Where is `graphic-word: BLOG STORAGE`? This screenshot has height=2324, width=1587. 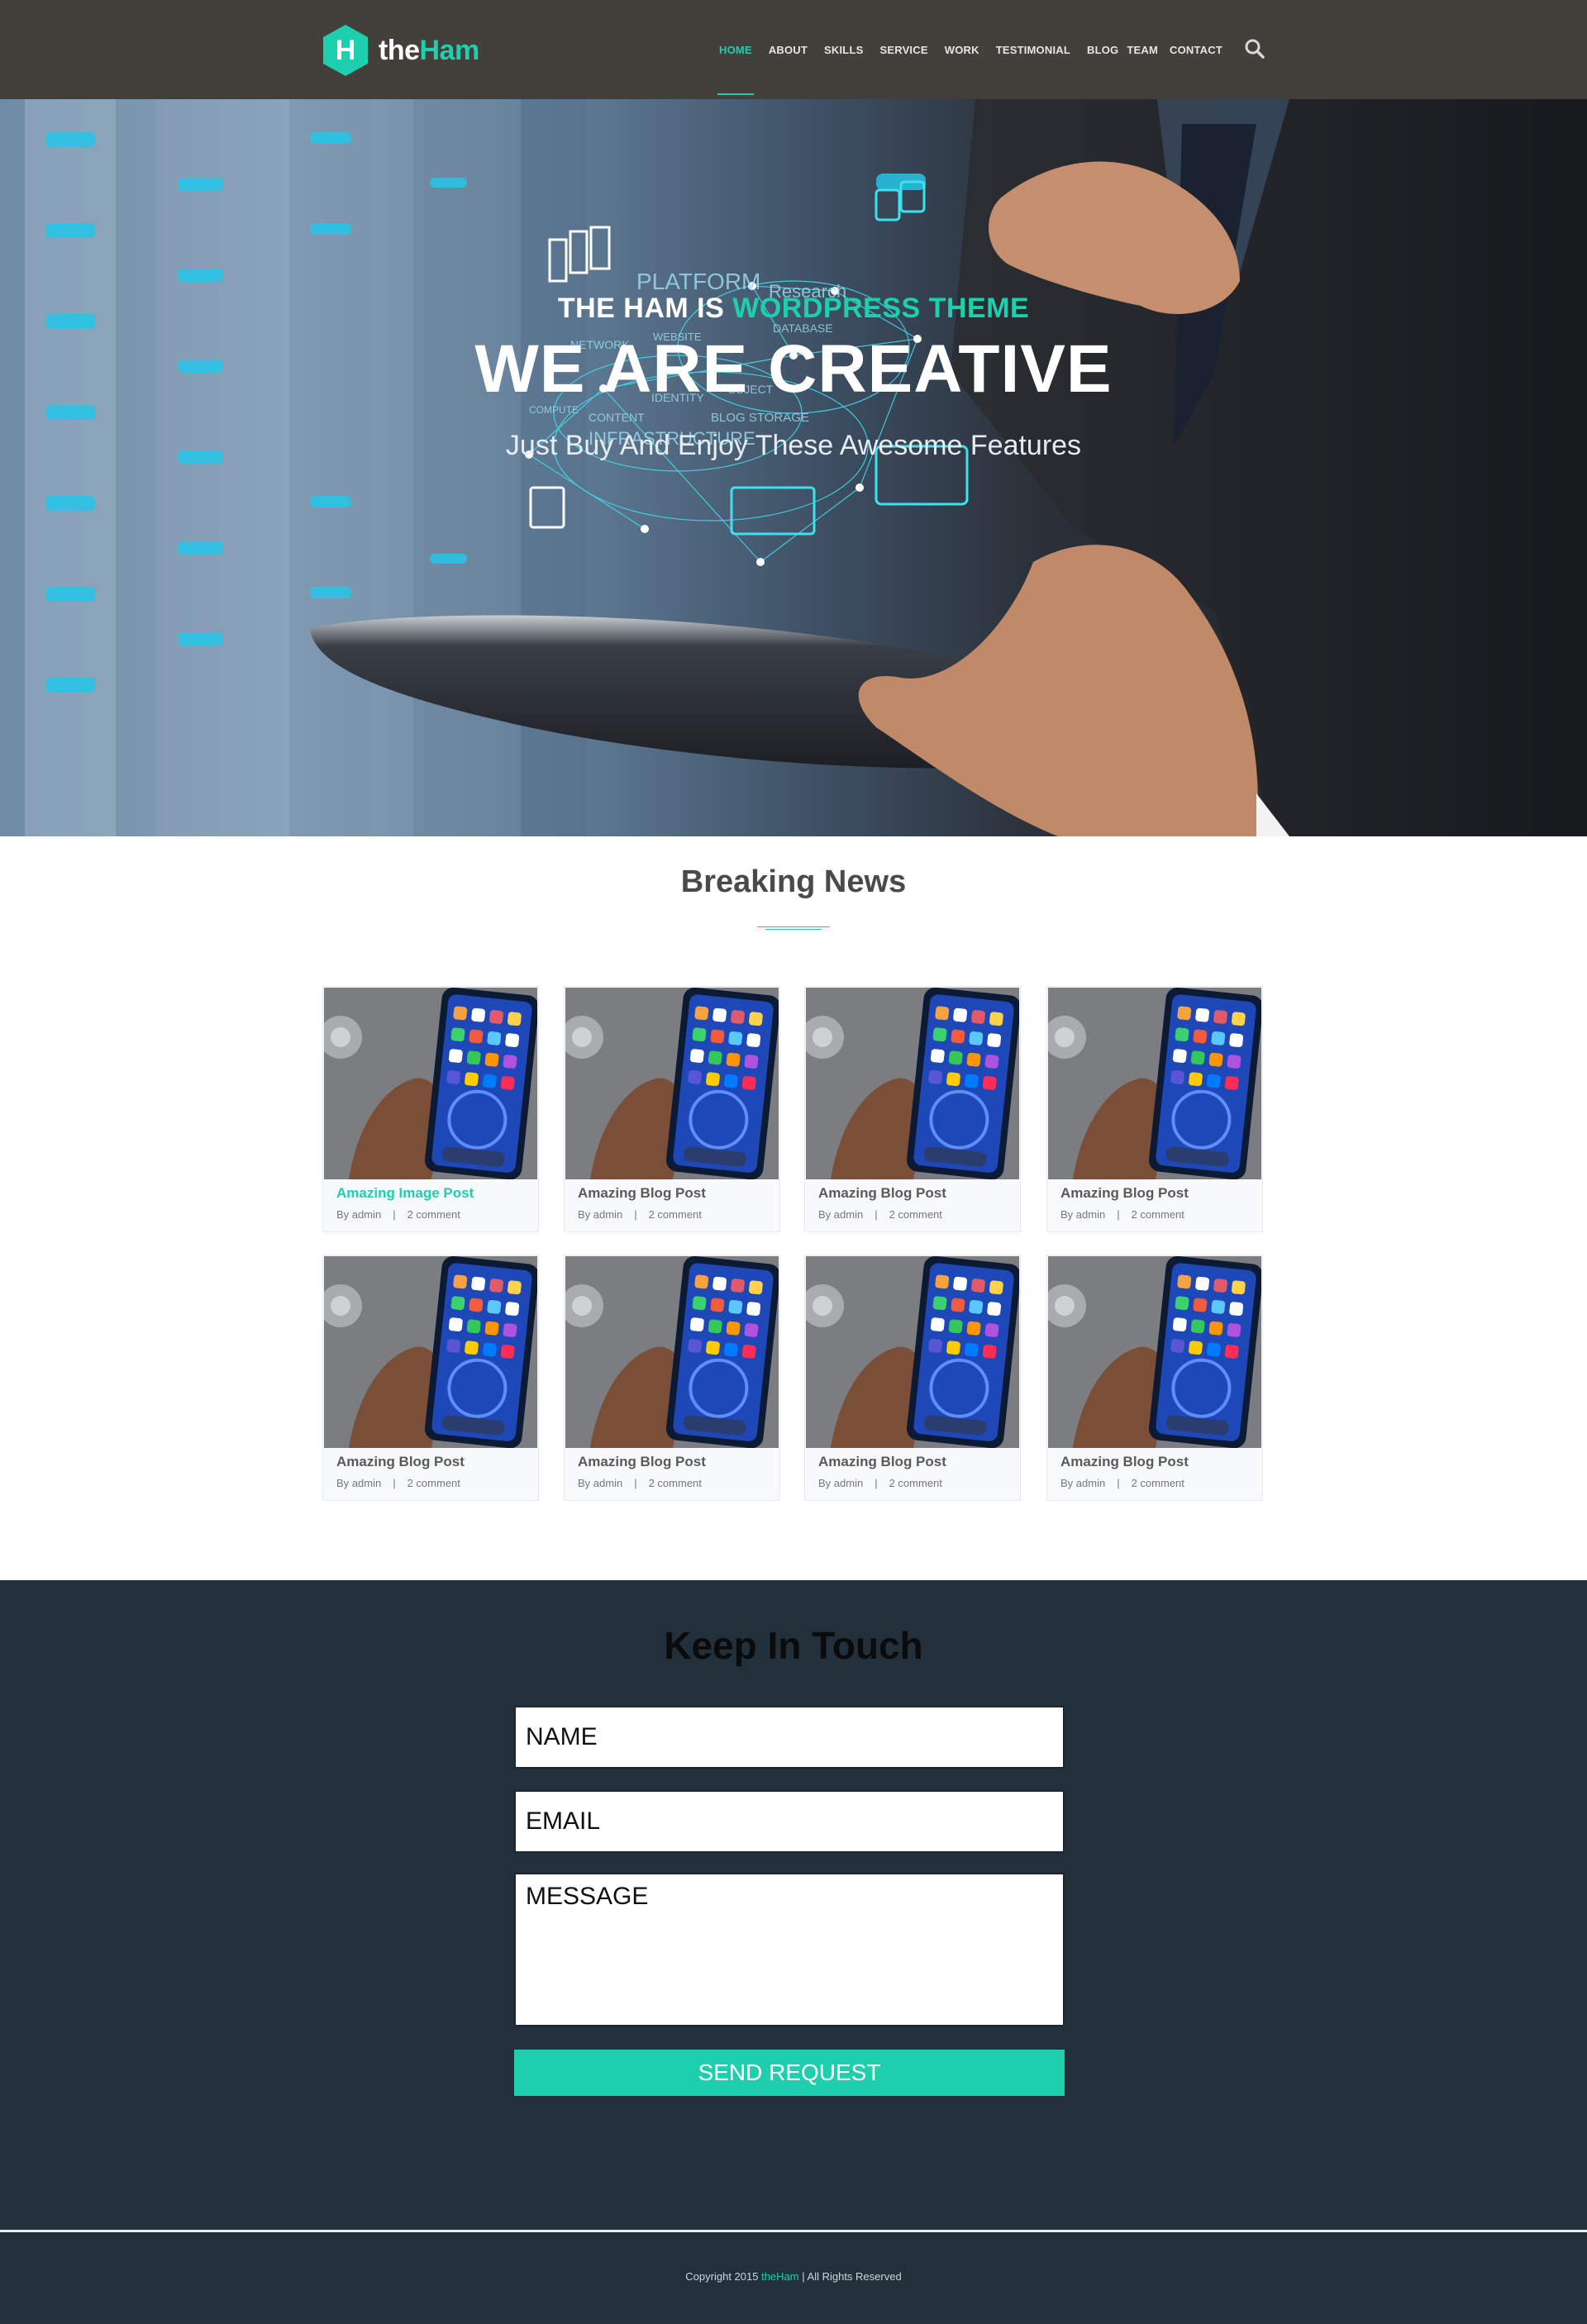
graphic-word: BLOG STORAGE is located at coordinates (760, 418).